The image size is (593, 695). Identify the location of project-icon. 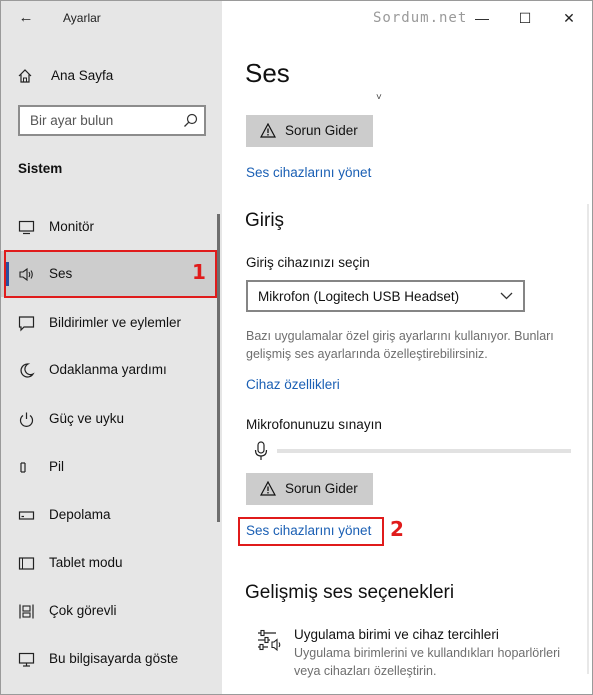
(26, 659).